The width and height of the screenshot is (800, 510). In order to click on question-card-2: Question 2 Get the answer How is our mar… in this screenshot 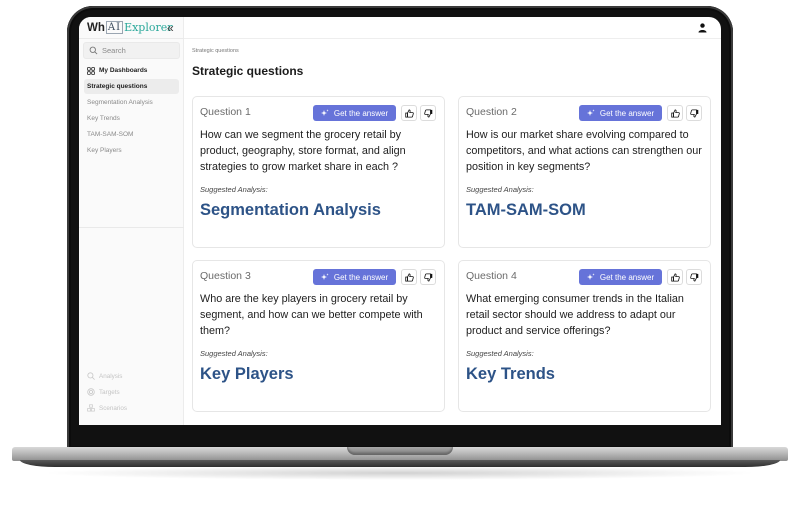, I will do `click(584, 172)`.